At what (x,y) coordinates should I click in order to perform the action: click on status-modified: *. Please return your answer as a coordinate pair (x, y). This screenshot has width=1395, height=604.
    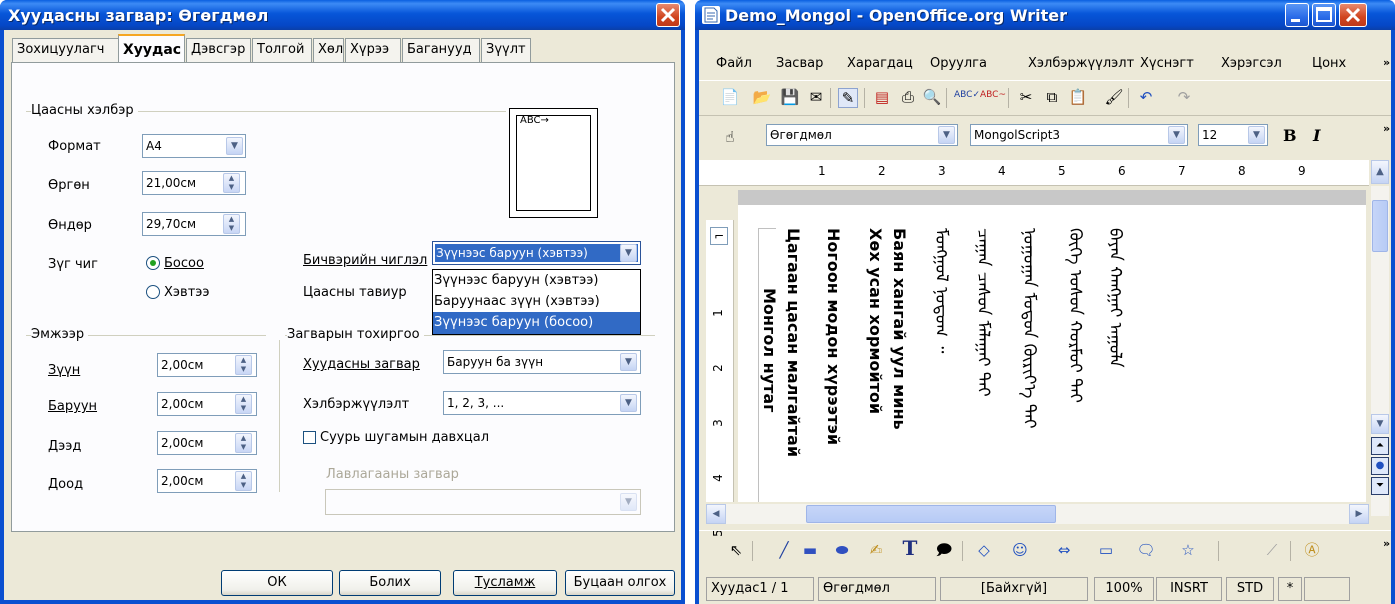
    Looking at the image, I should click on (1290, 589).